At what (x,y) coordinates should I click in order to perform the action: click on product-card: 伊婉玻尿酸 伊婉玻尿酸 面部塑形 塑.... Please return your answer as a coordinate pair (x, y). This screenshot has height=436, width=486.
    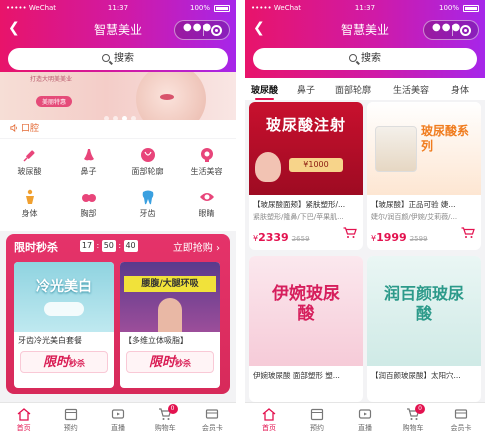
    Looking at the image, I should click on (306, 329).